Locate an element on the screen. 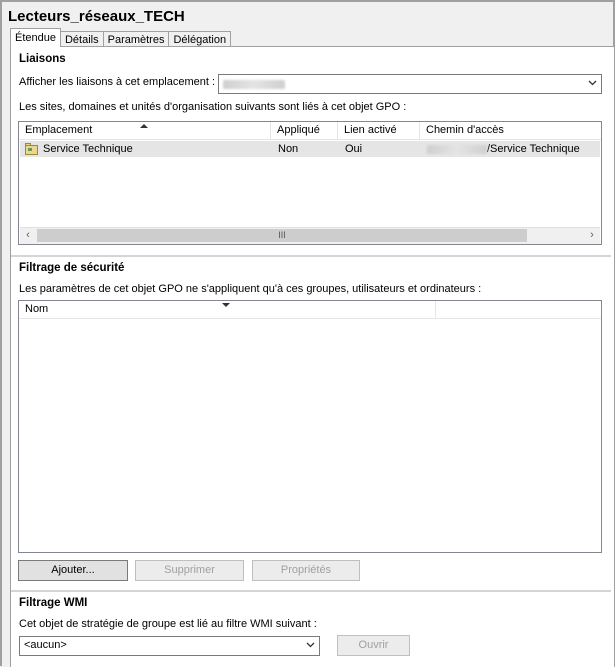 The image size is (615, 667). window-left-border is located at coordinates (1, 333).